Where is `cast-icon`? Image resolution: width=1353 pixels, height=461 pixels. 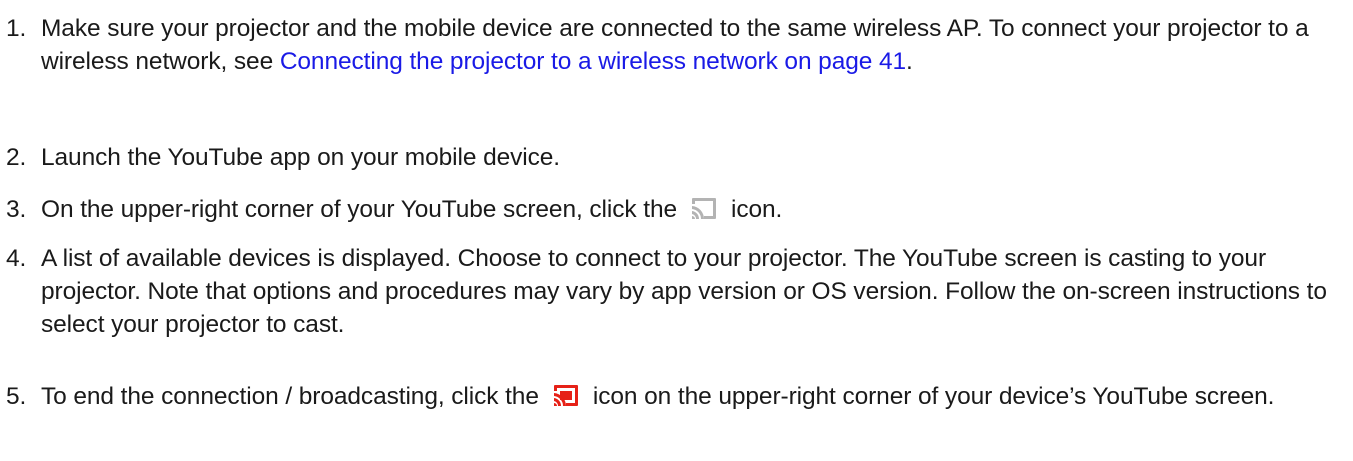
cast-icon is located at coordinates (704, 208).